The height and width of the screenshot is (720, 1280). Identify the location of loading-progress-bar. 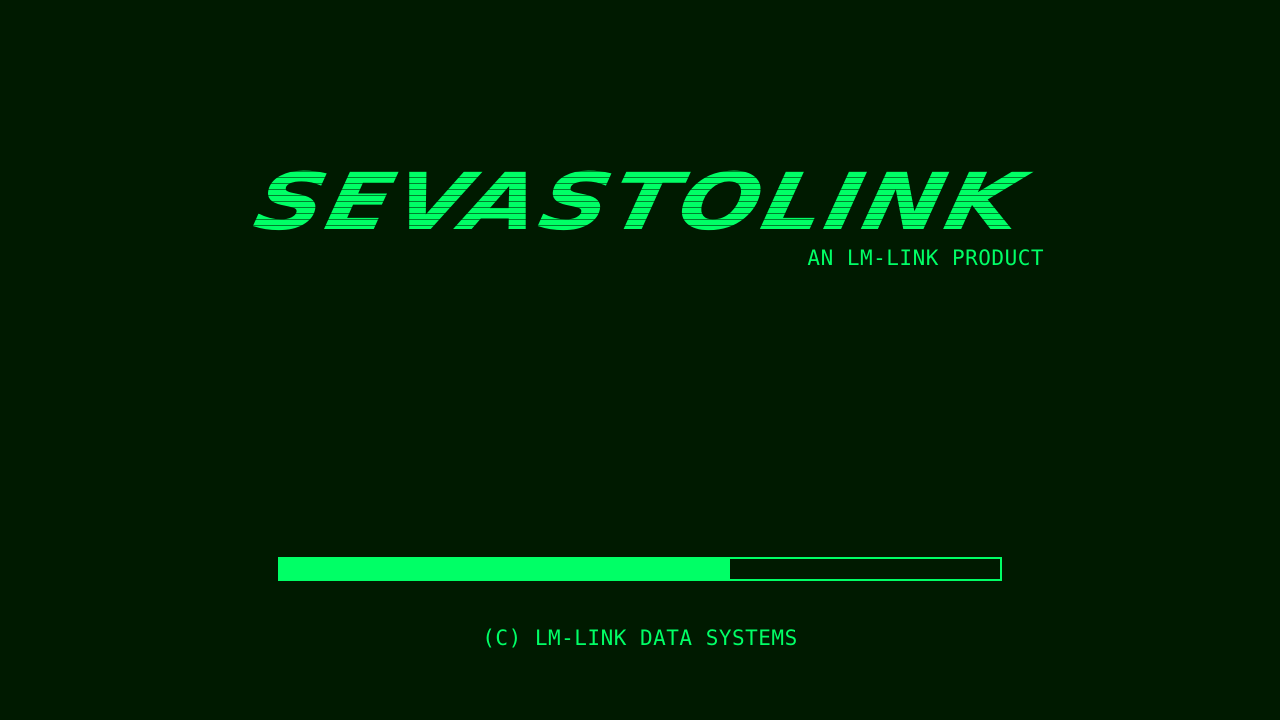
(640, 569).